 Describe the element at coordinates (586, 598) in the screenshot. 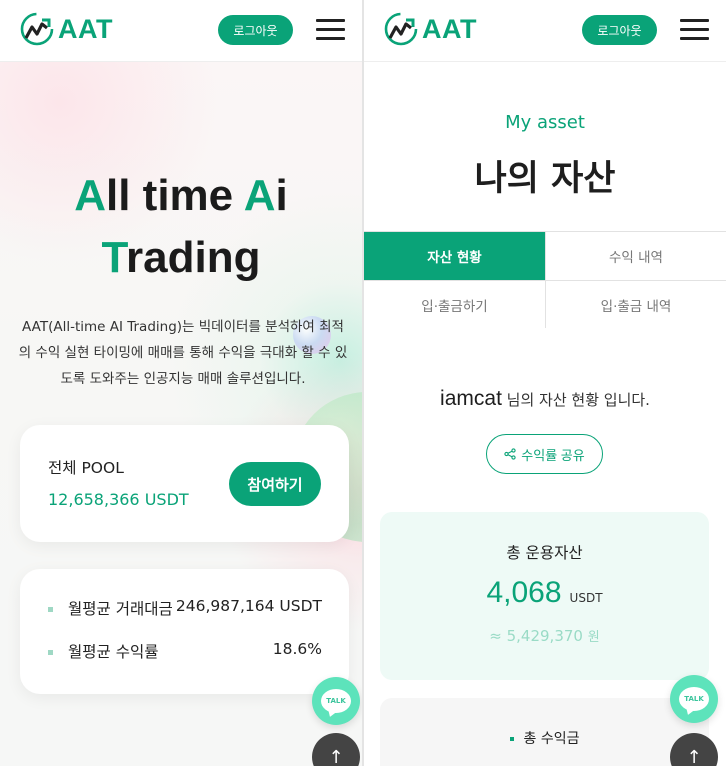

I see `total-asset-unit: USDT` at that location.